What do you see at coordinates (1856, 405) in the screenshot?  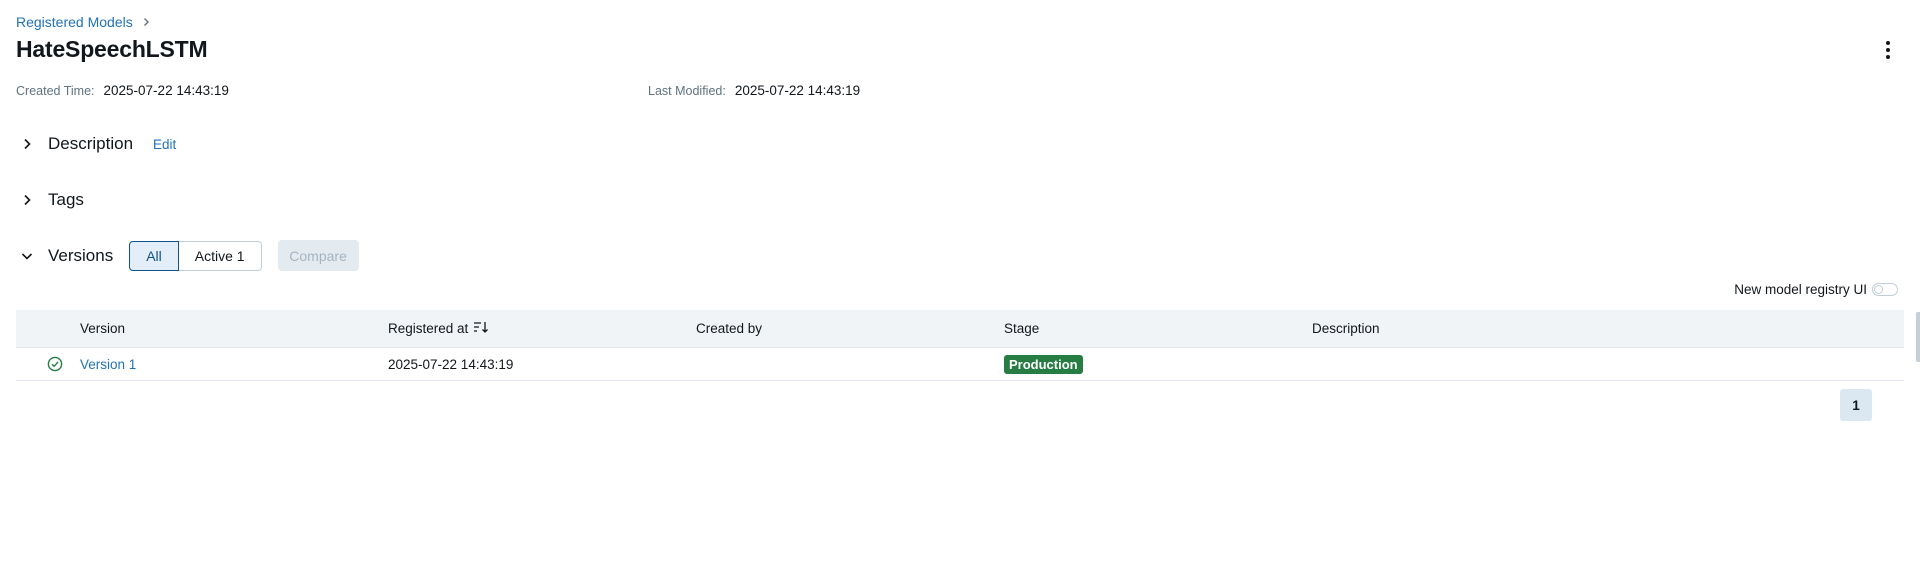 I see `page-1-button: 1` at bounding box center [1856, 405].